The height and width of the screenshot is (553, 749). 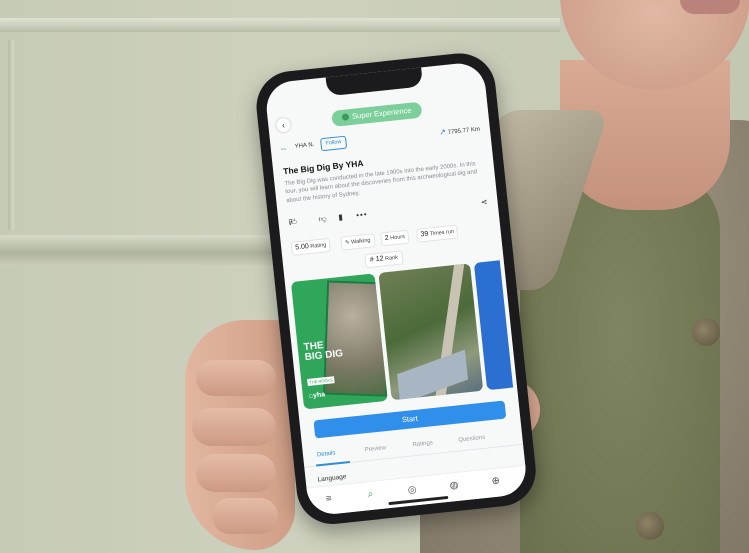 What do you see at coordinates (710, 7) in the screenshot?
I see `person-lip` at bounding box center [710, 7].